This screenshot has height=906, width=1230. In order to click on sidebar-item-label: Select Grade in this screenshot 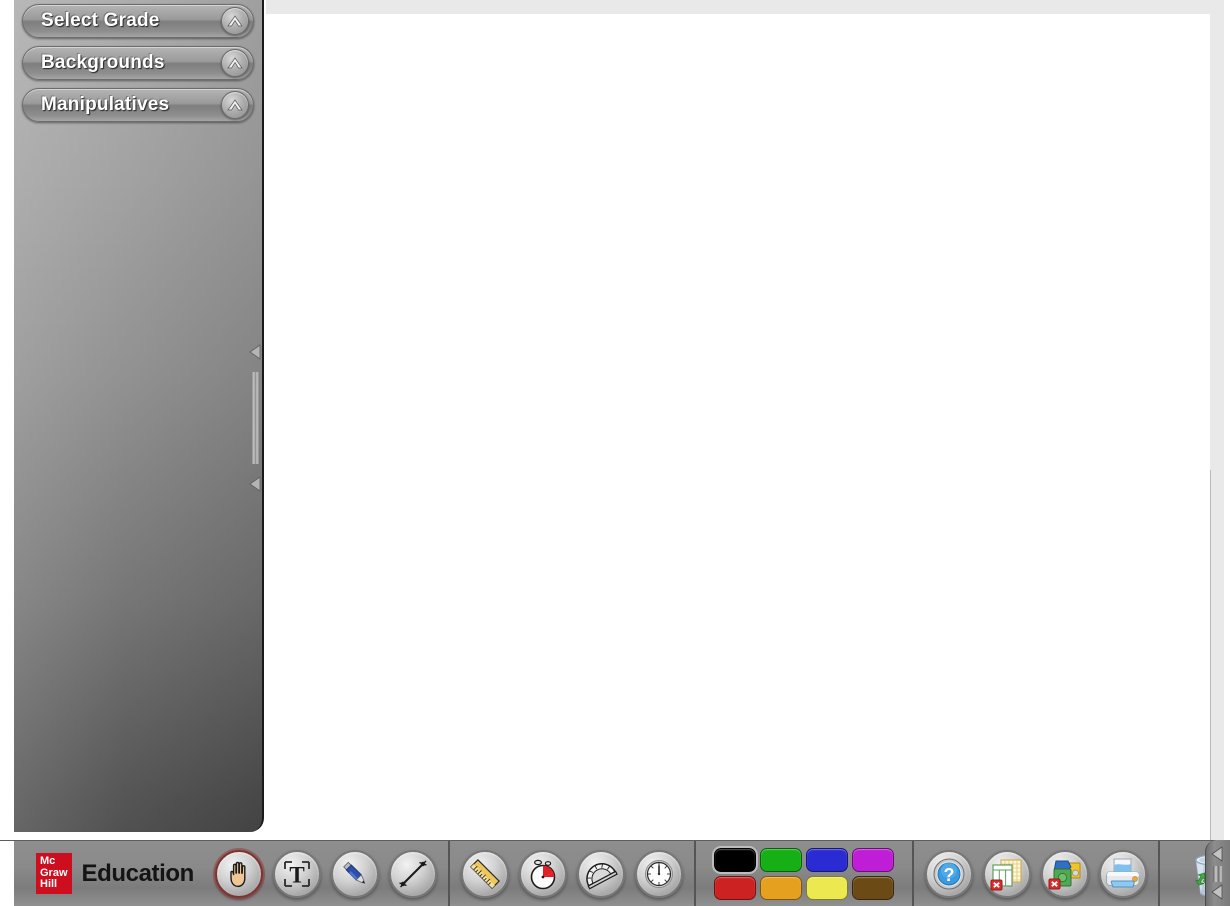, I will do `click(100, 20)`.